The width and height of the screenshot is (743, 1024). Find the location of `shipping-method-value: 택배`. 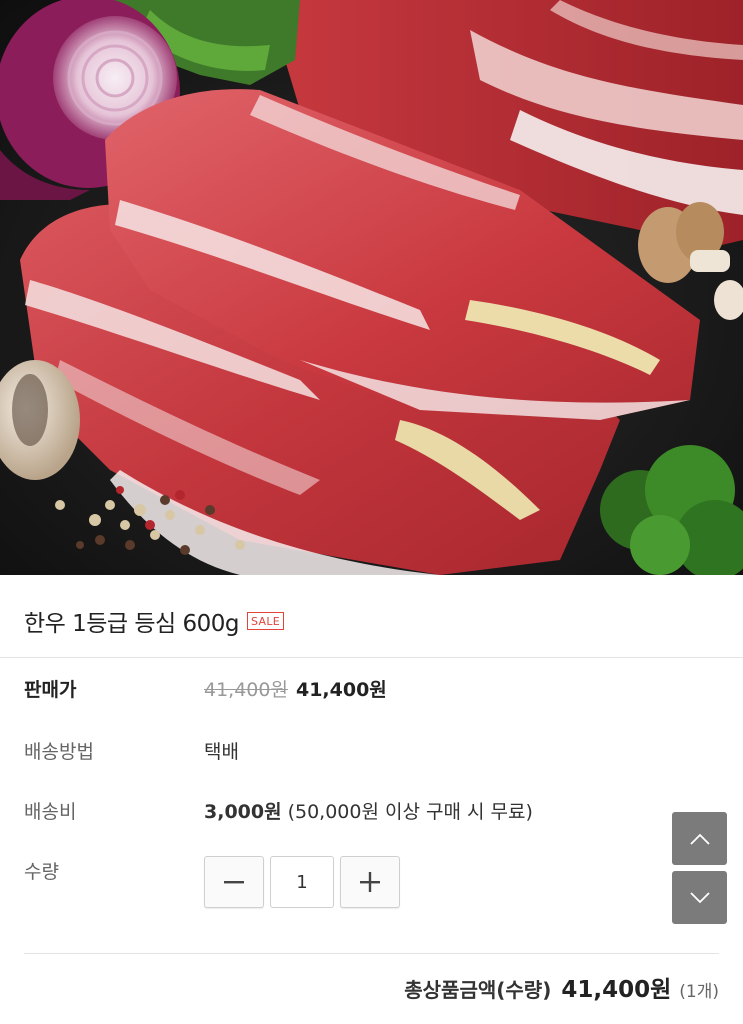

shipping-method-value: 택배 is located at coordinates (221, 752).